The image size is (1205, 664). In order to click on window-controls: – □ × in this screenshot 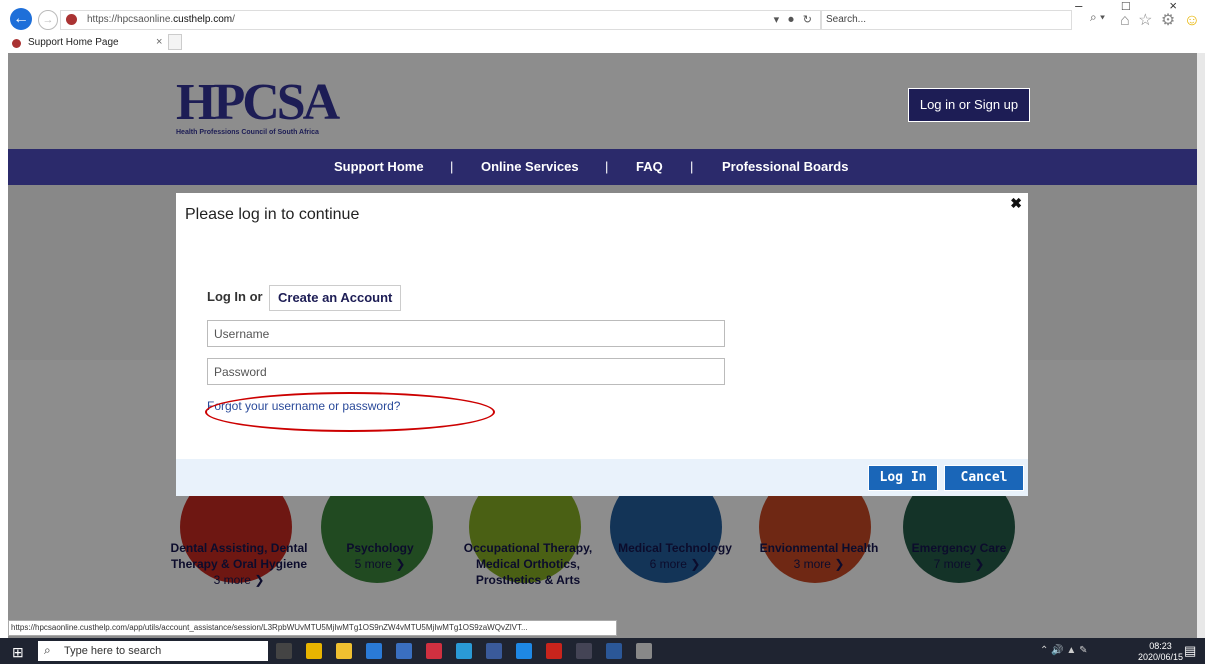, I will do `click(1135, 6)`.